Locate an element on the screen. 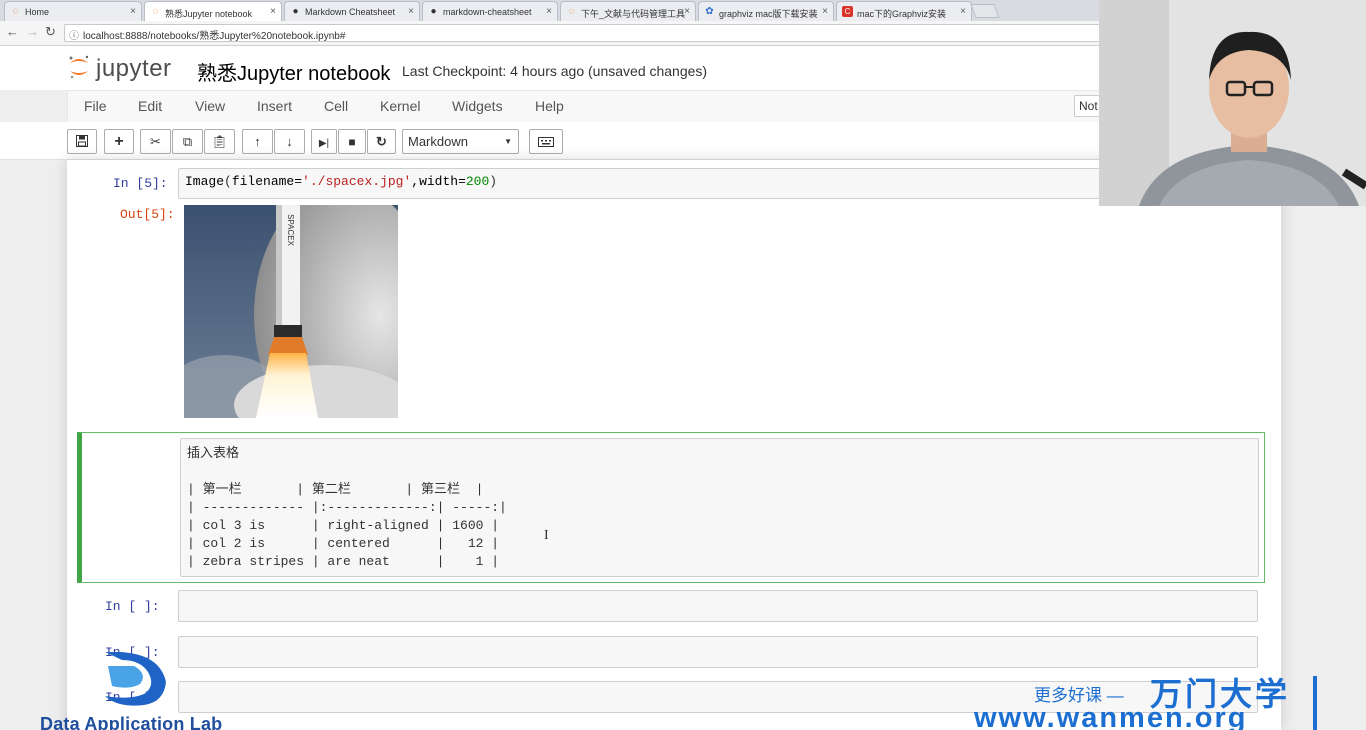  menu-help: Help is located at coordinates (549, 106).